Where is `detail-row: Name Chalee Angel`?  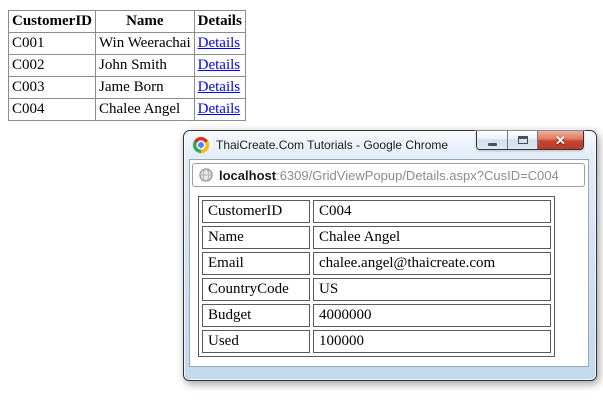 detail-row: Name Chalee Angel is located at coordinates (376, 237).